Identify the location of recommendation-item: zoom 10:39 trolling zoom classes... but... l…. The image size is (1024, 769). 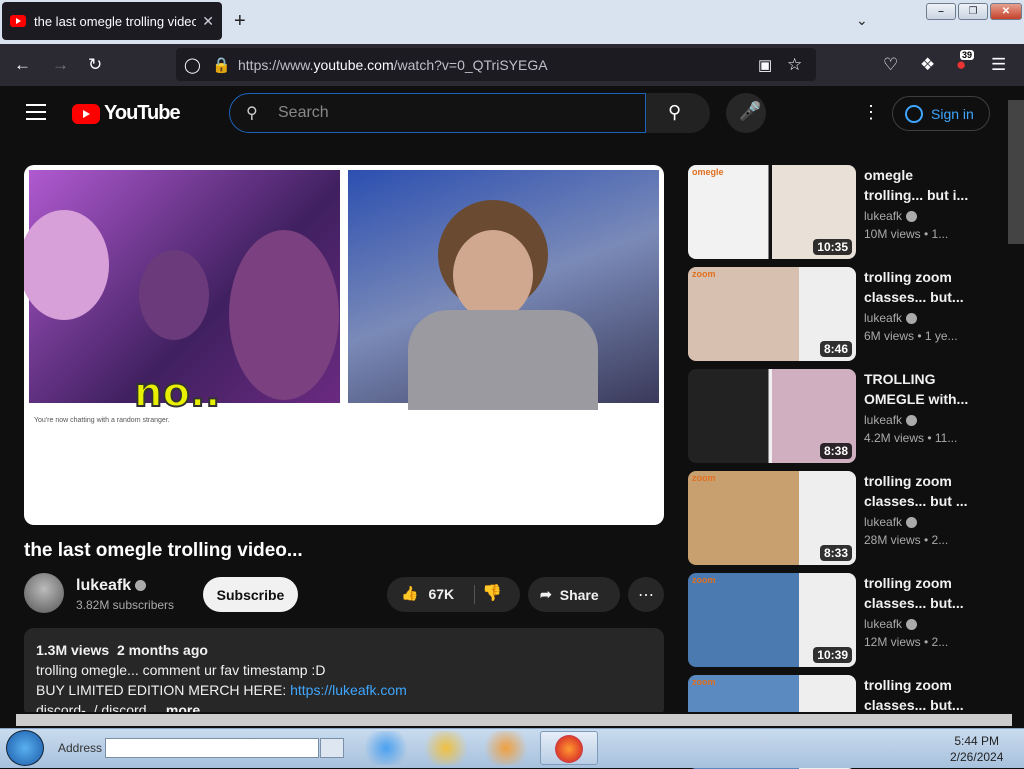
(838, 620).